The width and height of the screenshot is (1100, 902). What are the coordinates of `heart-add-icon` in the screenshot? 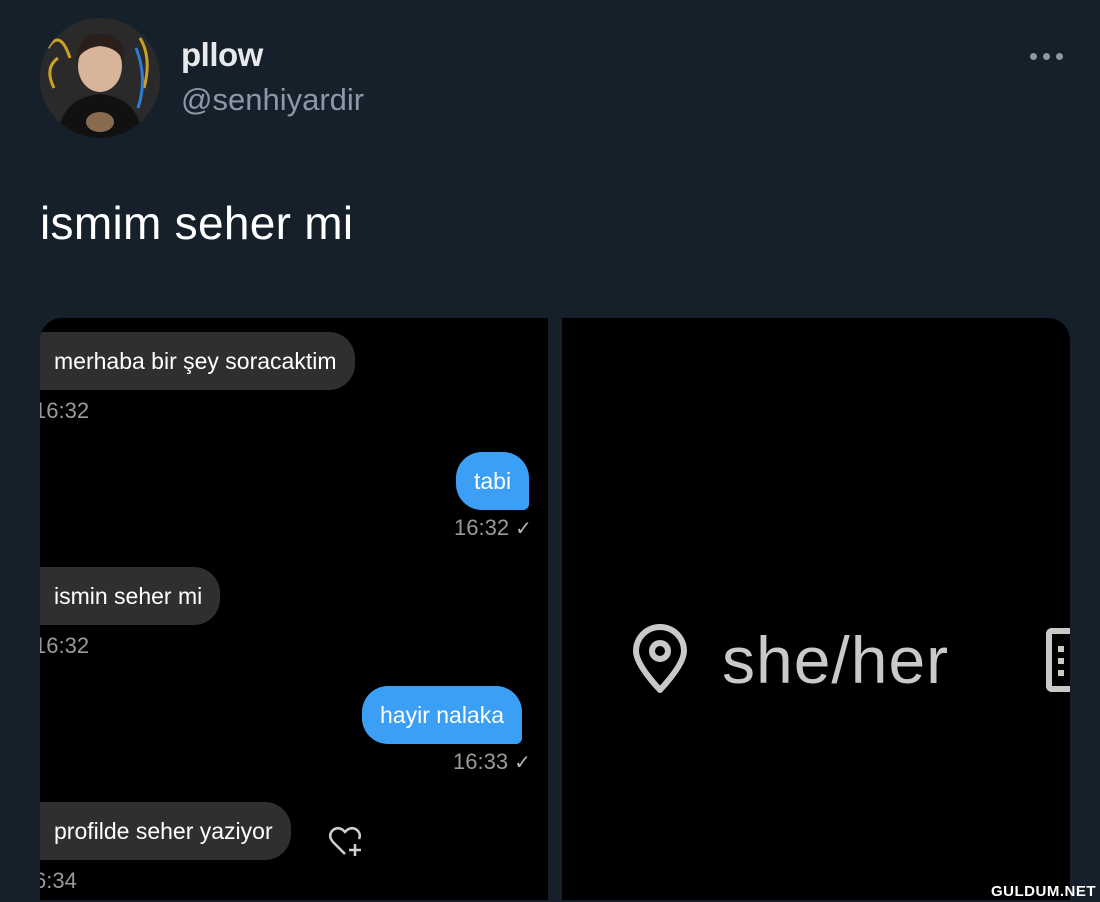 It's located at (346, 841).